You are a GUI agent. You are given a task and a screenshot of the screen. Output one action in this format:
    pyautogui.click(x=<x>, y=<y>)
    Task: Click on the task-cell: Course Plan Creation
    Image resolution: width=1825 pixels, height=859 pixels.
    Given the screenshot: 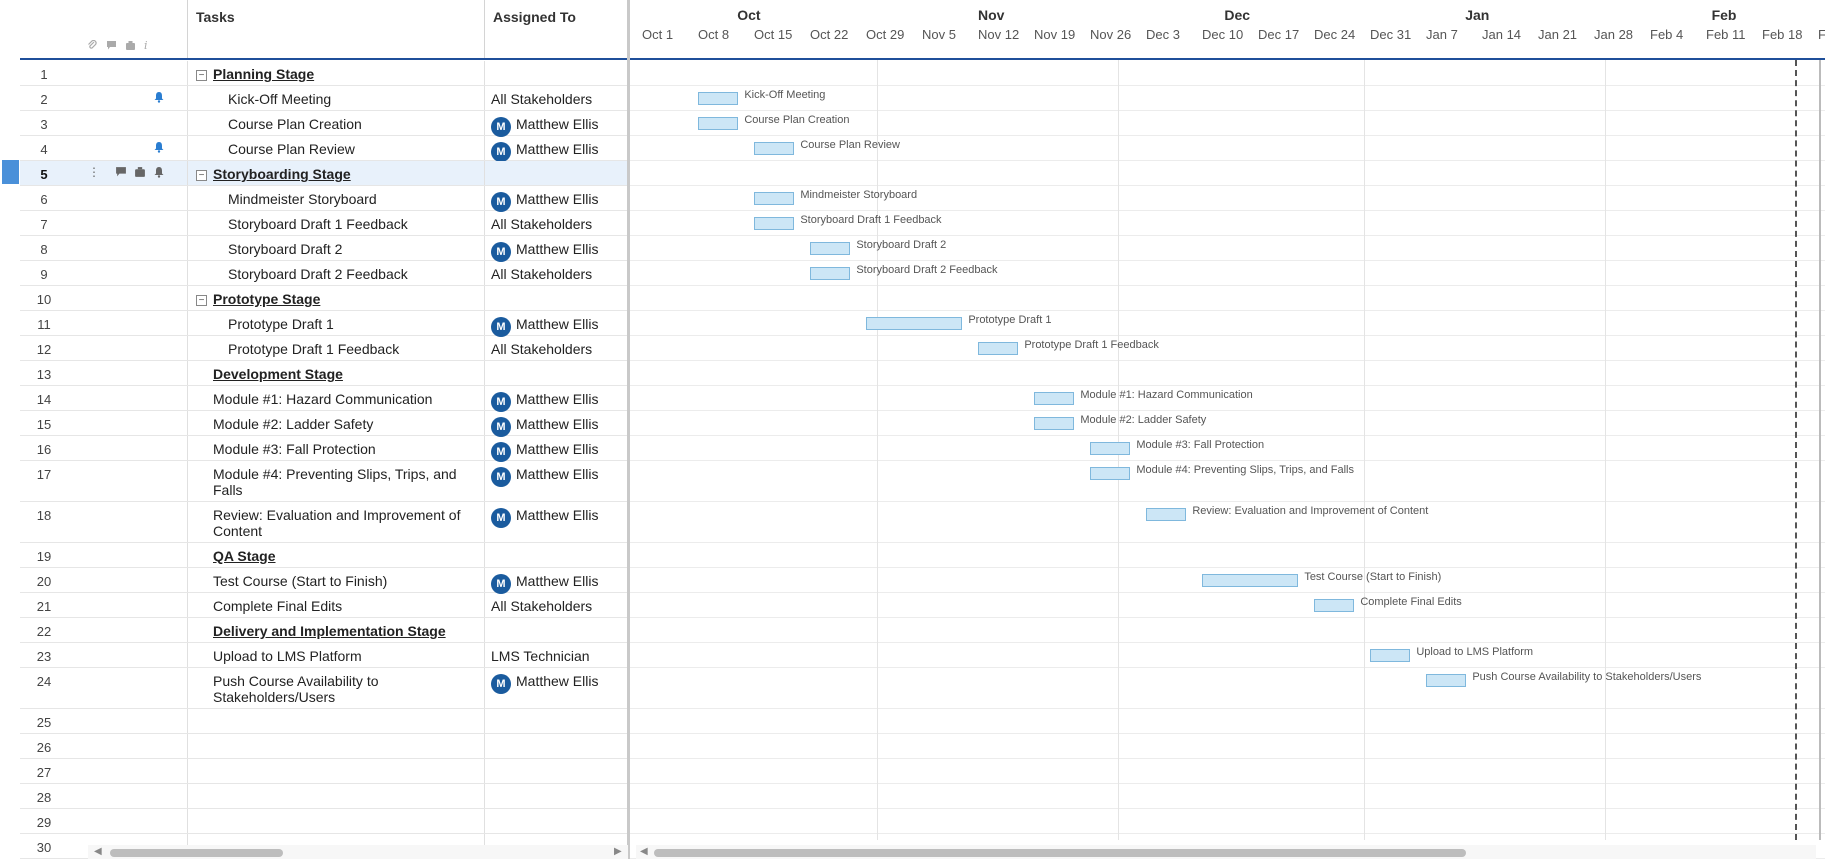 What is the action you would take?
    pyautogui.click(x=336, y=123)
    